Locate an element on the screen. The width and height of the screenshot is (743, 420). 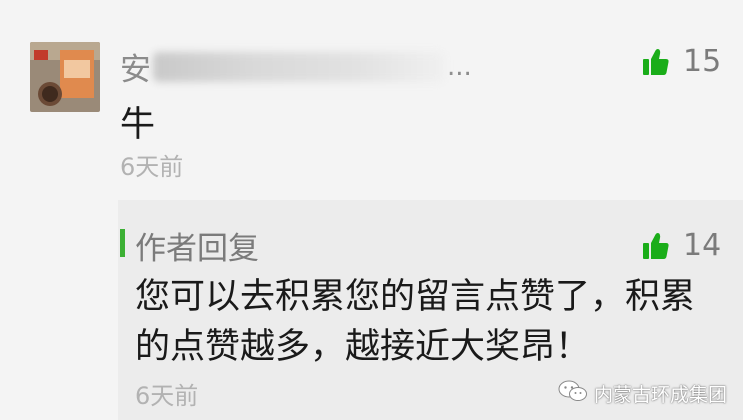
reply-time: 6天前 is located at coordinates (167, 396).